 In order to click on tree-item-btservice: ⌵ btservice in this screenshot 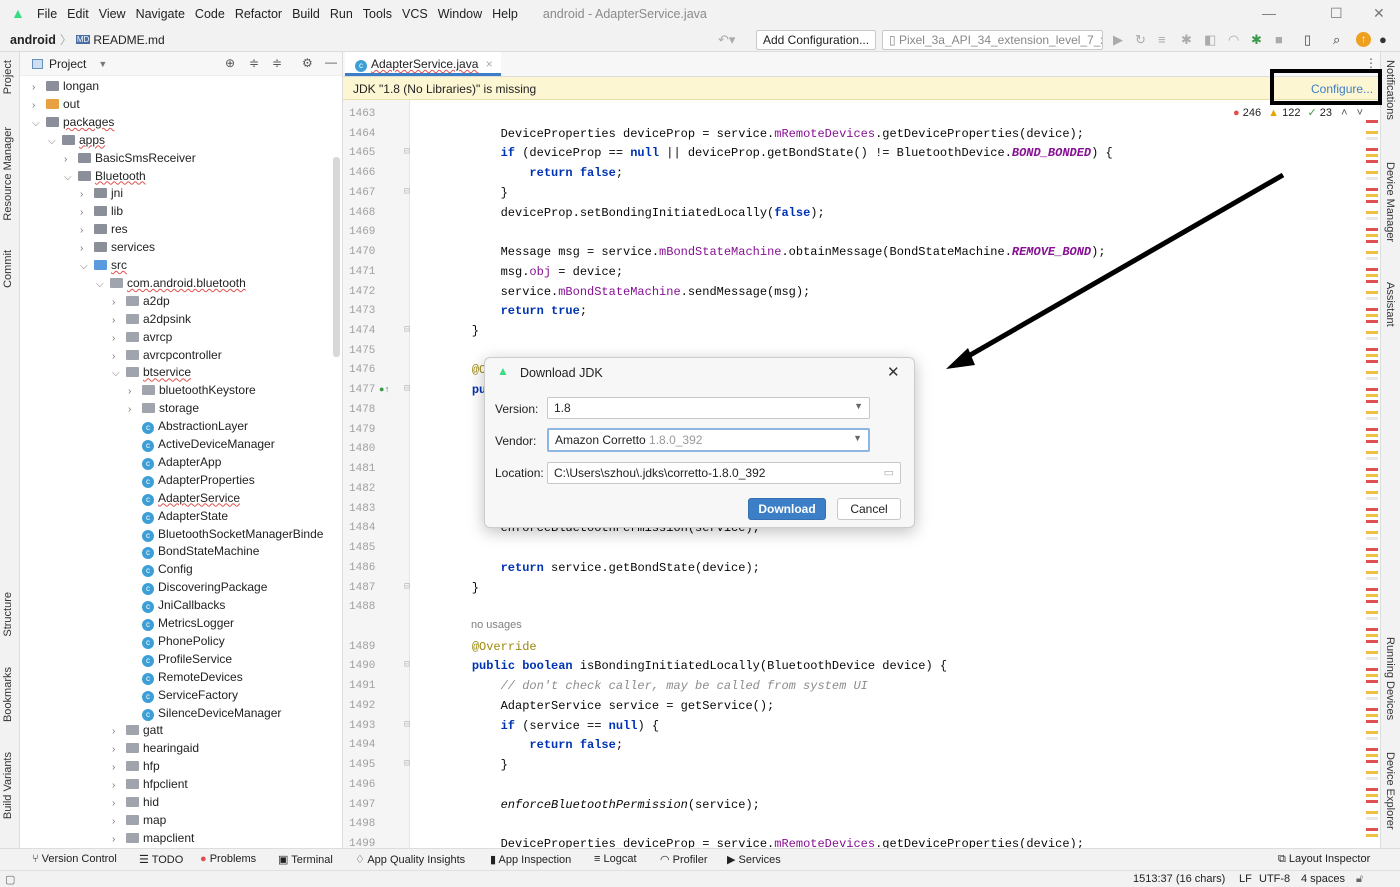, I will do `click(151, 372)`.